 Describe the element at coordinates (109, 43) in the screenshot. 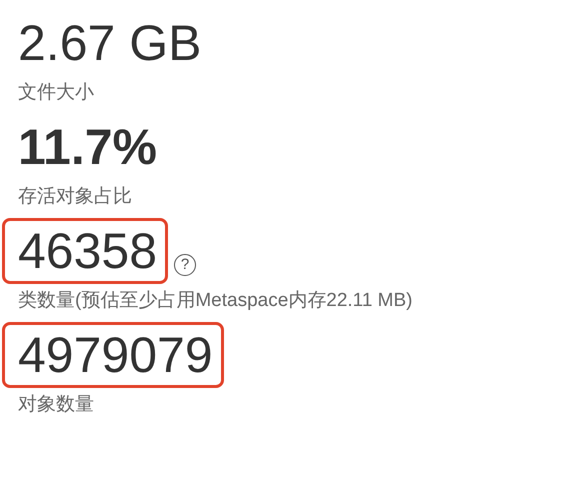

I see `stat-value: 2.67 GB` at that location.